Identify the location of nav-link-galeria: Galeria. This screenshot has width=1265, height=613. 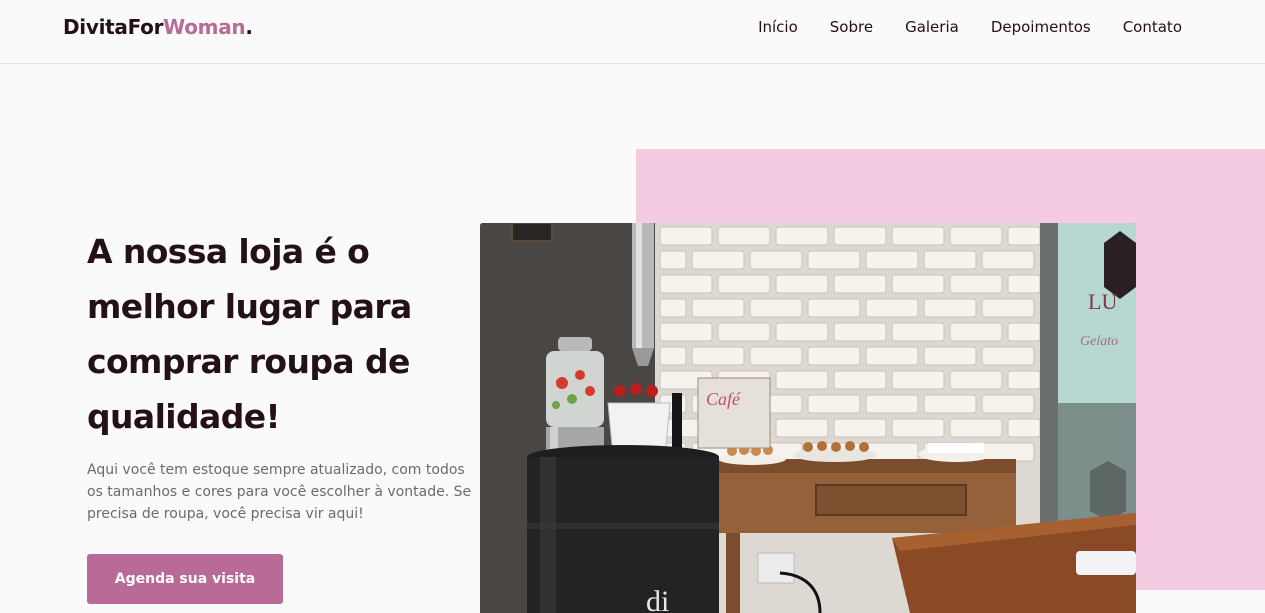
(932, 27).